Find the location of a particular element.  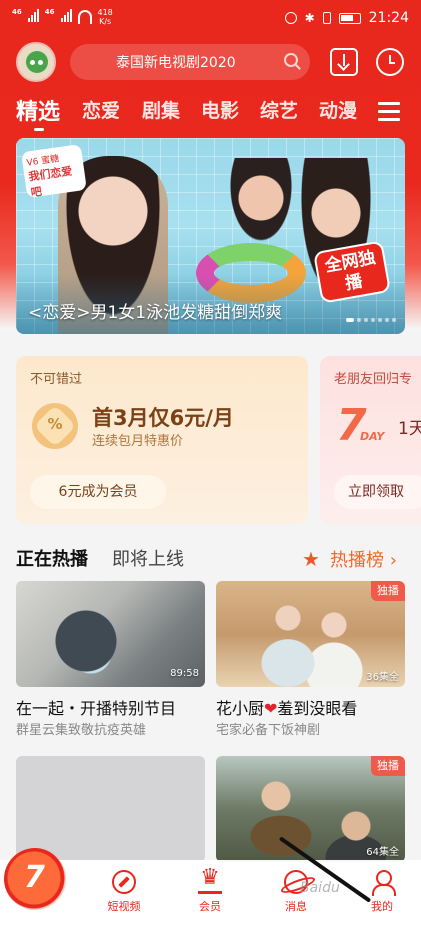

video-subtitle: 群星云集致敬抗疫英雄 is located at coordinates (81, 730).